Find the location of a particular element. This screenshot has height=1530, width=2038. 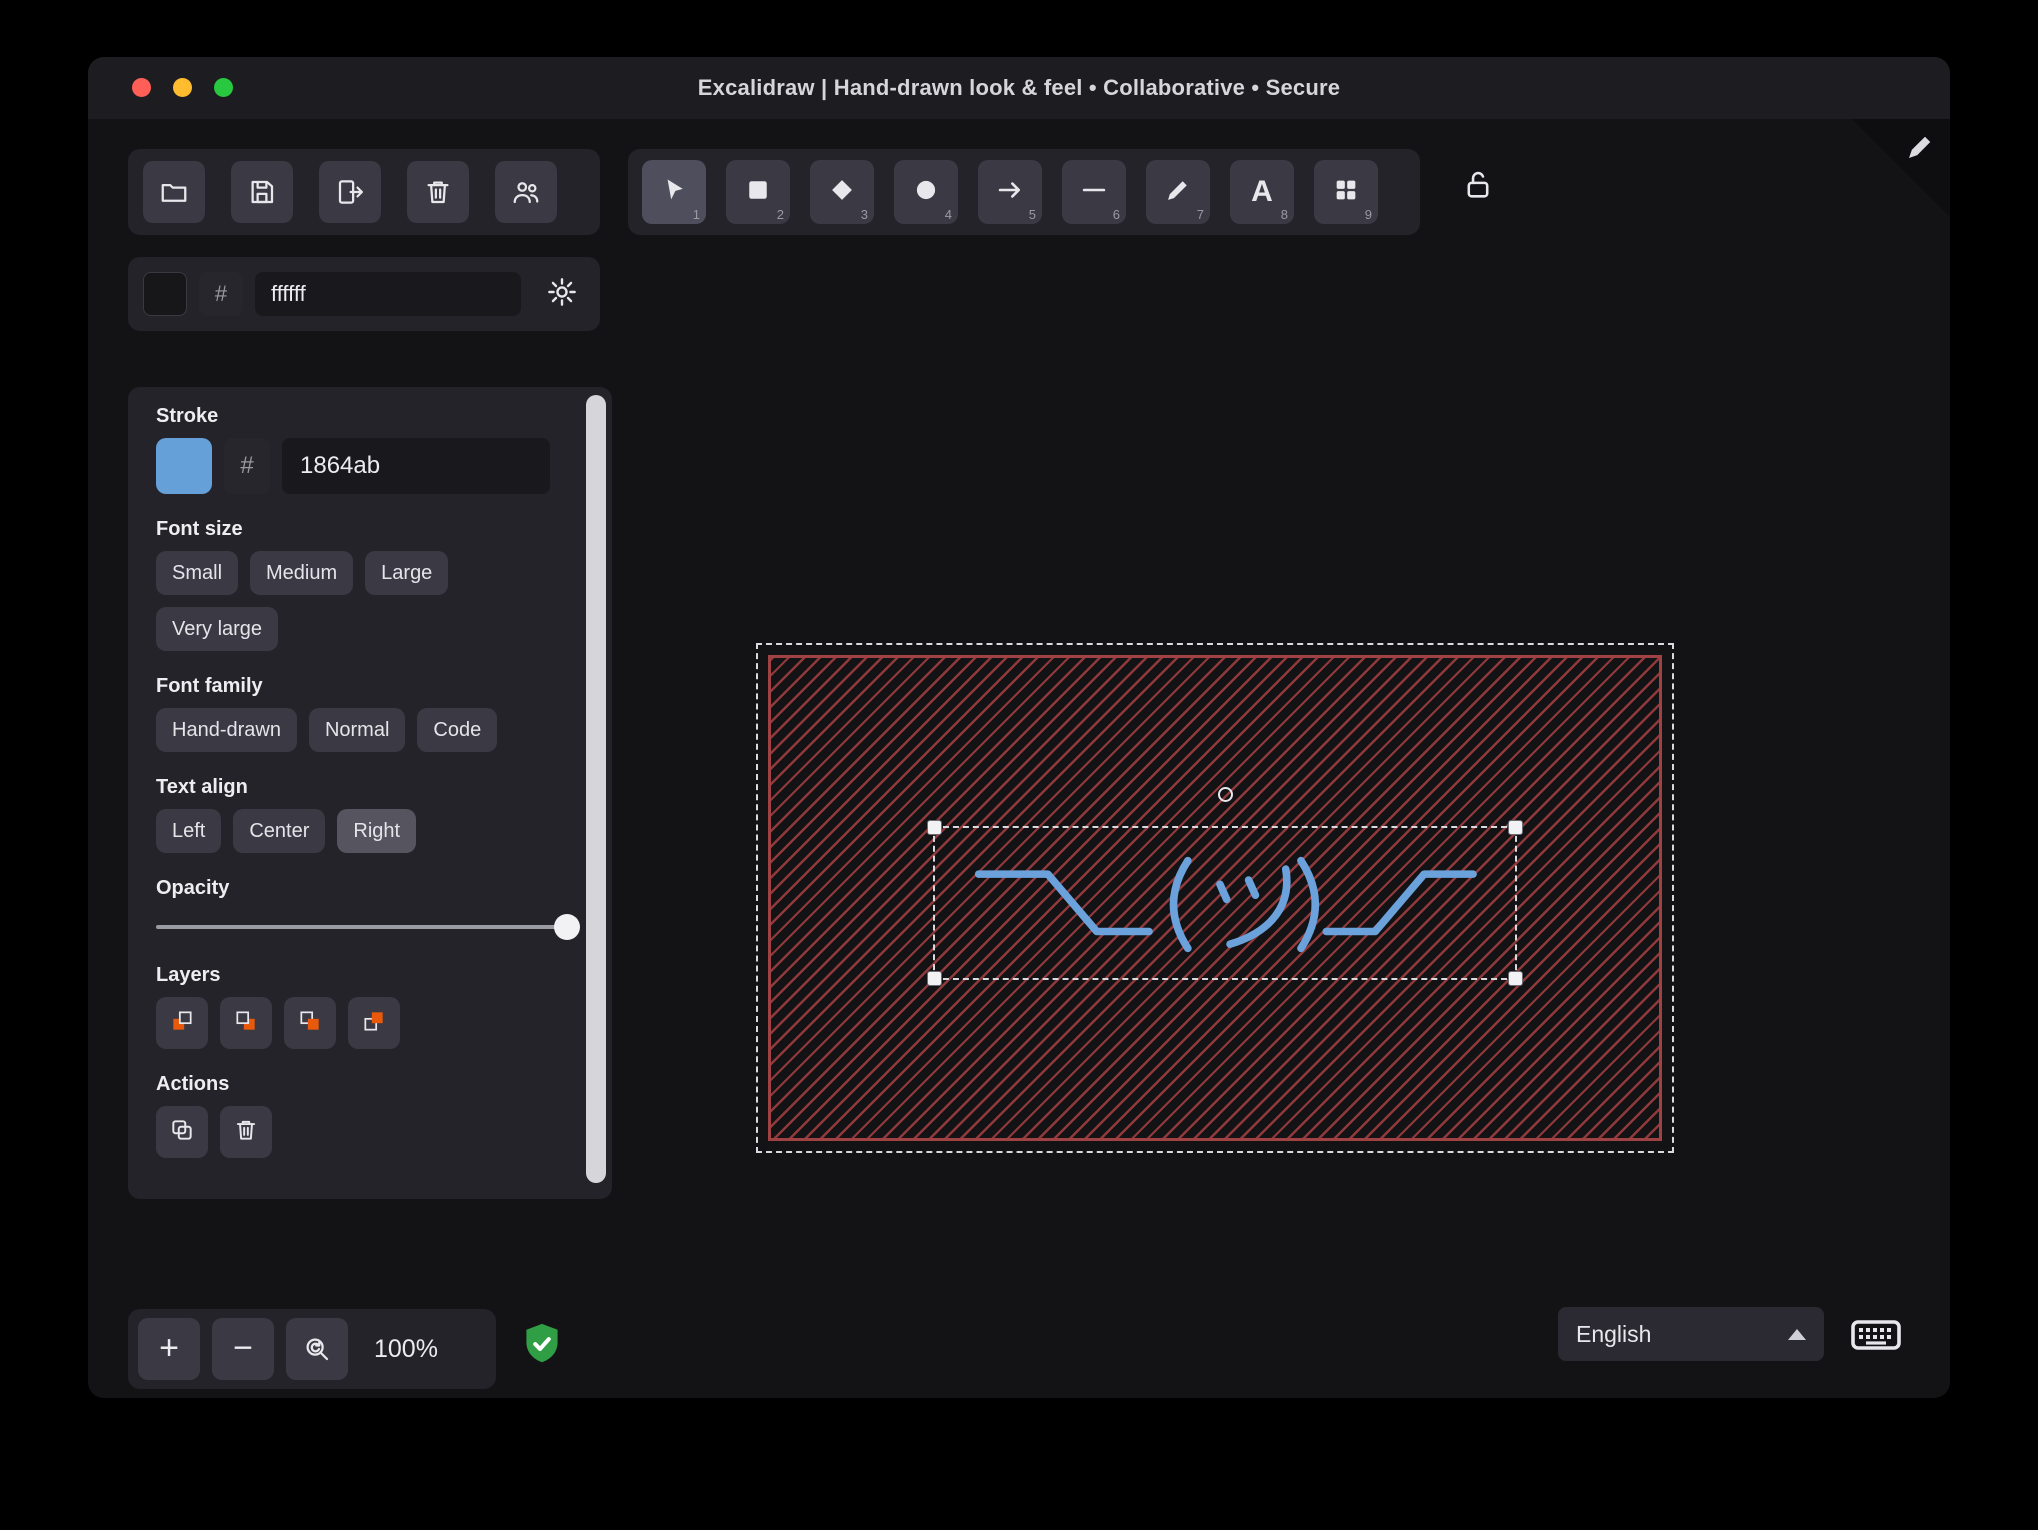

line-icon is located at coordinates (1094, 192).